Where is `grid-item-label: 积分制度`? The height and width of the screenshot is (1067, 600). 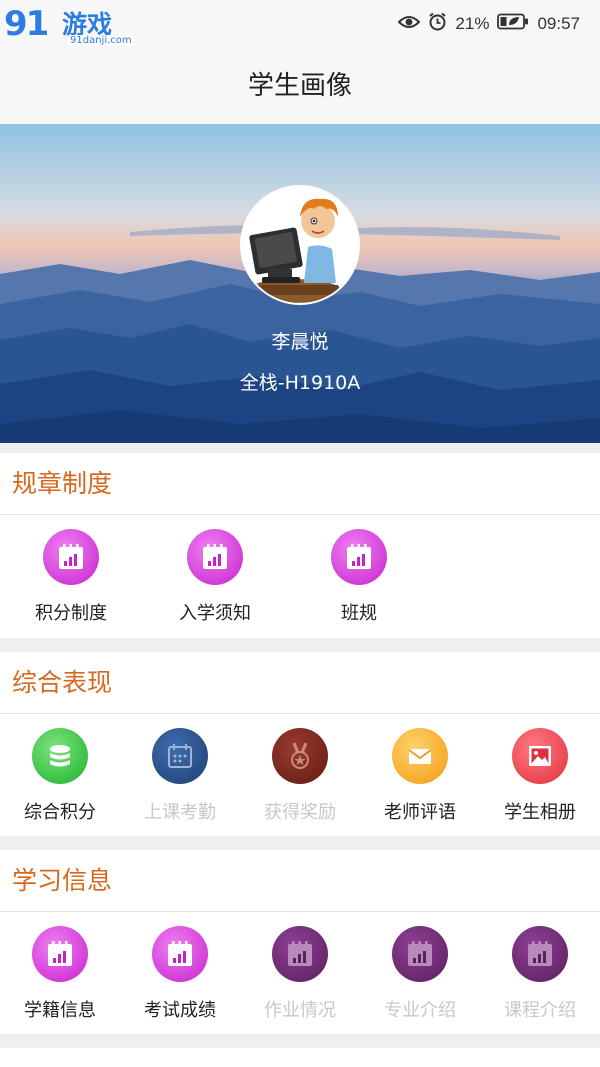 grid-item-label: 积分制度 is located at coordinates (71, 613).